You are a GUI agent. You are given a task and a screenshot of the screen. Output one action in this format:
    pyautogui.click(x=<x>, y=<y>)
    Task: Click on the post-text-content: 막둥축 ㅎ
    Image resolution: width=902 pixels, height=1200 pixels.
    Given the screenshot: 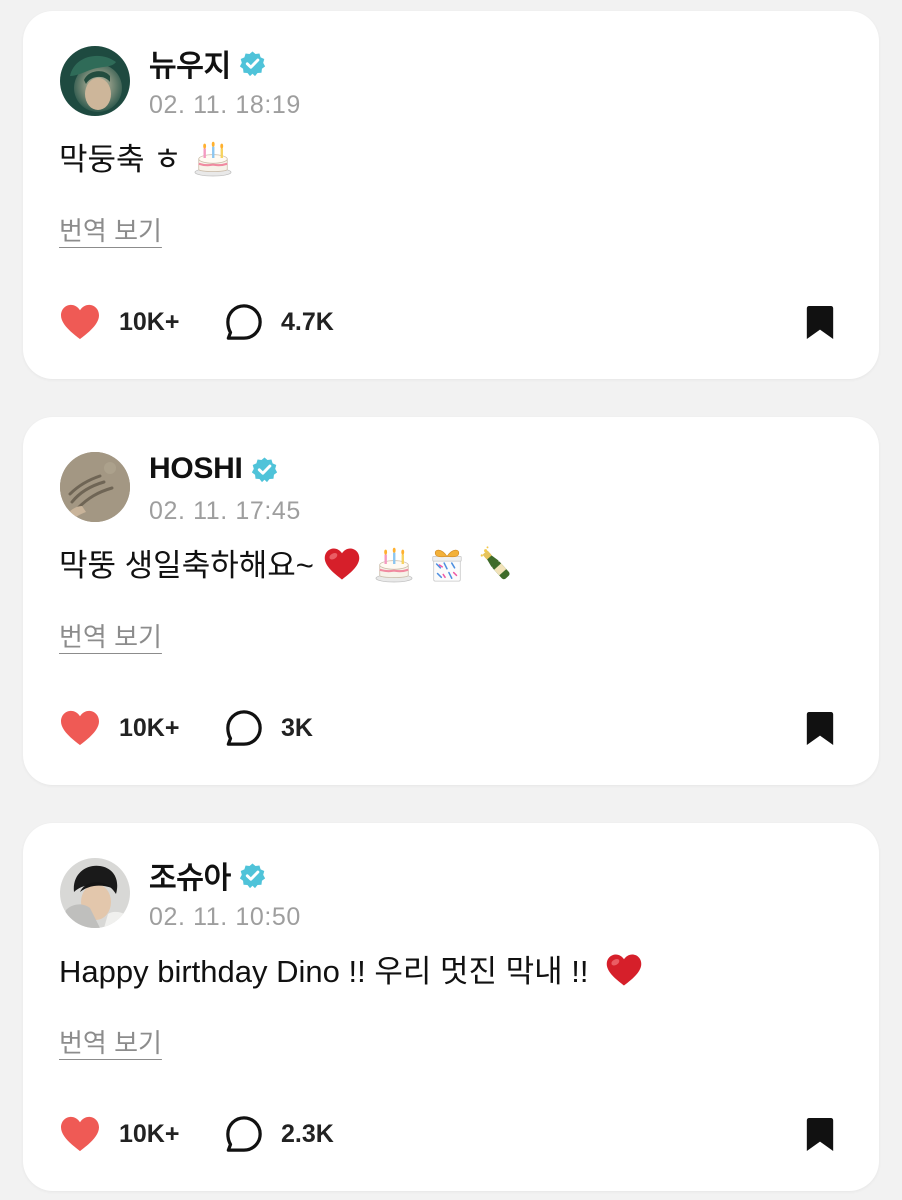 What is the action you would take?
    pyautogui.click(x=120, y=159)
    